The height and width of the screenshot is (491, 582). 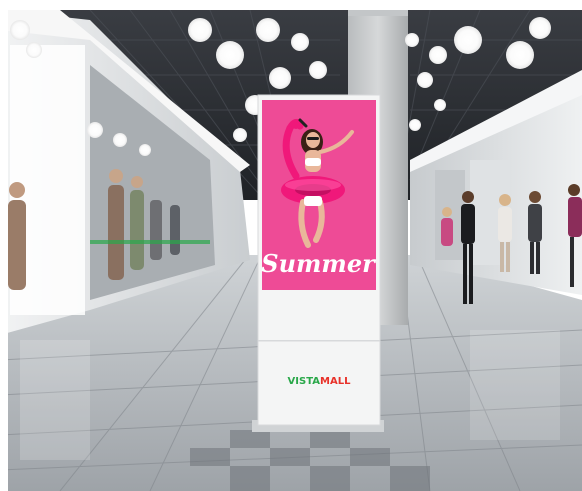 I want to click on brand-part-vista: VISTA, so click(x=304, y=381).